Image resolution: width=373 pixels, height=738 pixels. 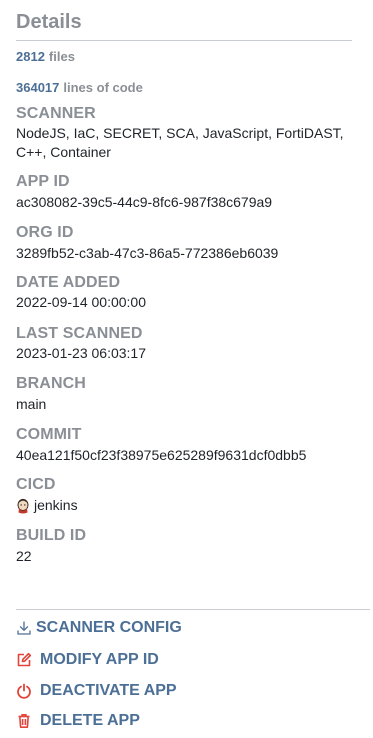 I want to click on branch-label: BRANCH, so click(x=51, y=383).